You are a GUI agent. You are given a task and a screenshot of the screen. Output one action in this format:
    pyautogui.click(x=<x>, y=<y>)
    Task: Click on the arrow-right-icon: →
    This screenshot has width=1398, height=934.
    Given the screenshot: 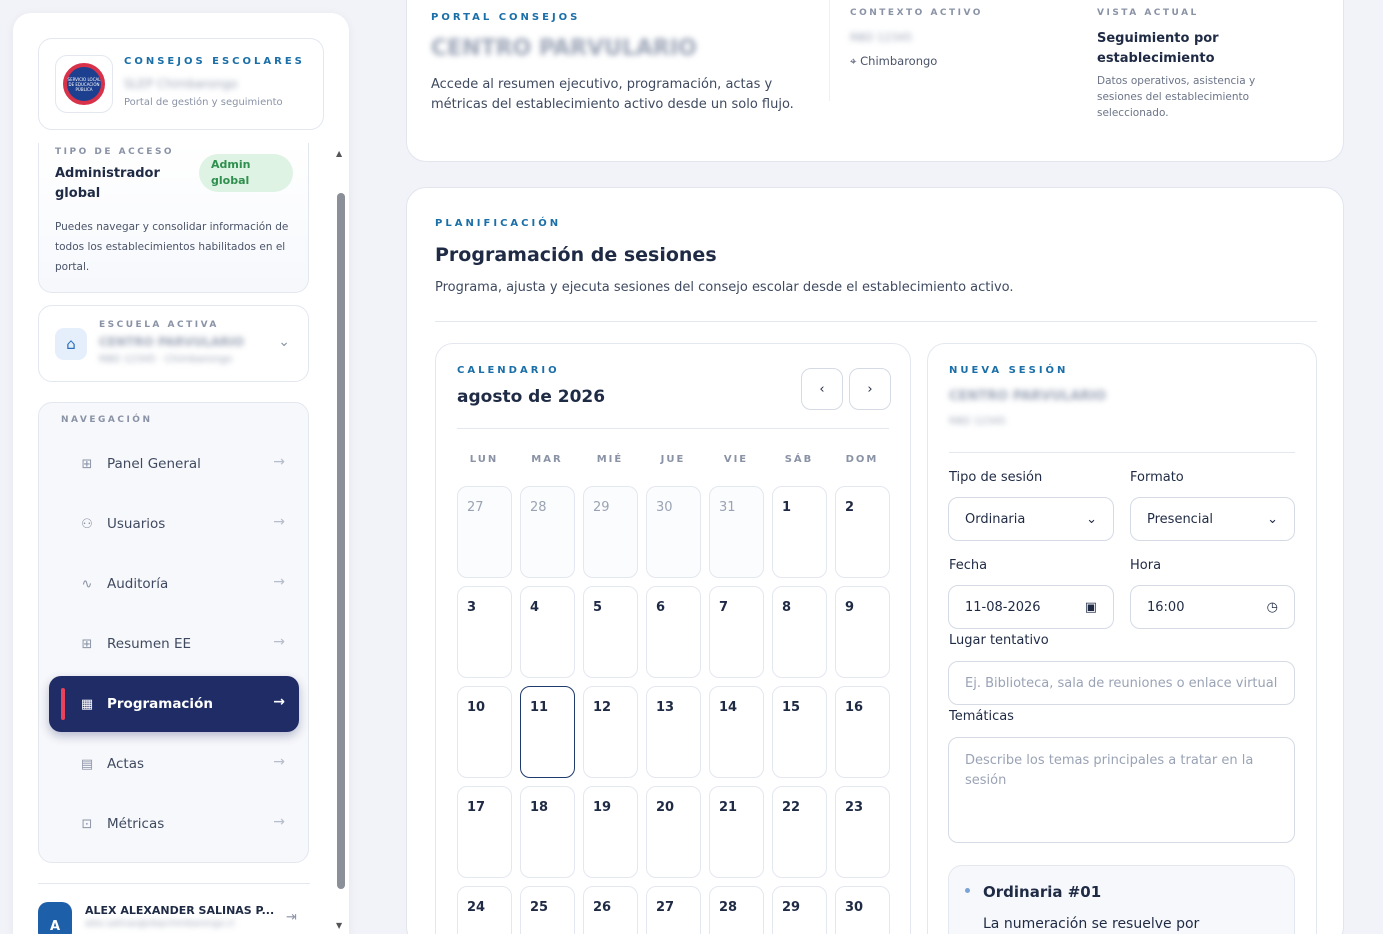 What is the action you would take?
    pyautogui.click(x=279, y=582)
    